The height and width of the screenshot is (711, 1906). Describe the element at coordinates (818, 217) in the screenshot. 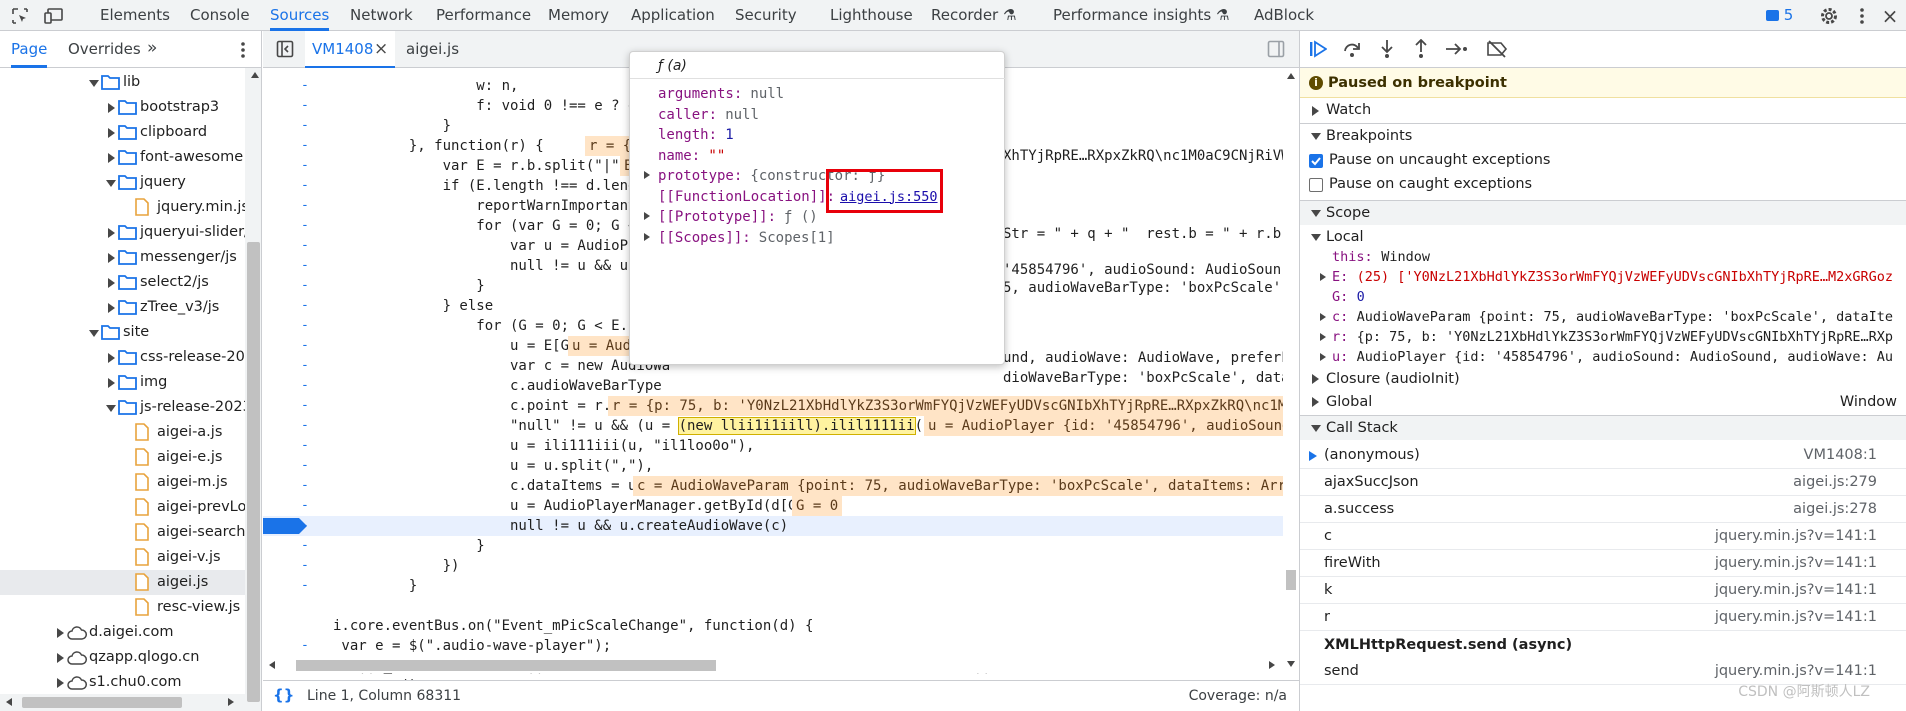

I see `popover-property: [[Prototype]]: ƒ ()` at that location.